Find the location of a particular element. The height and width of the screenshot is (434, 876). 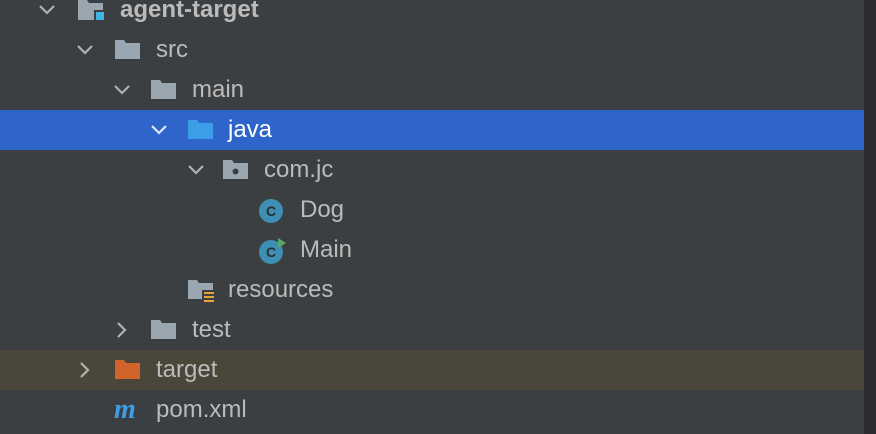

tree-item-target: target is located at coordinates (432, 370).